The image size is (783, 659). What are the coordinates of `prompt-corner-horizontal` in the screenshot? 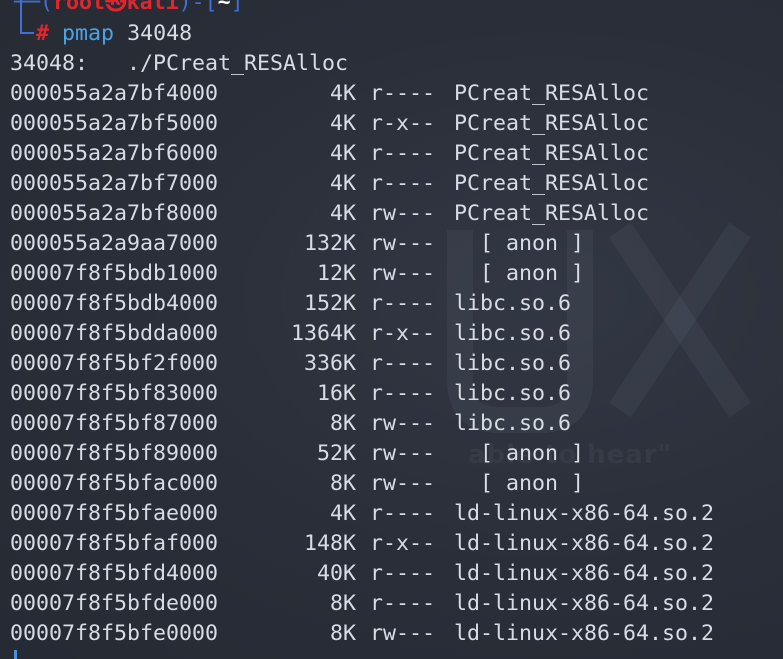 It's located at (27, 33).